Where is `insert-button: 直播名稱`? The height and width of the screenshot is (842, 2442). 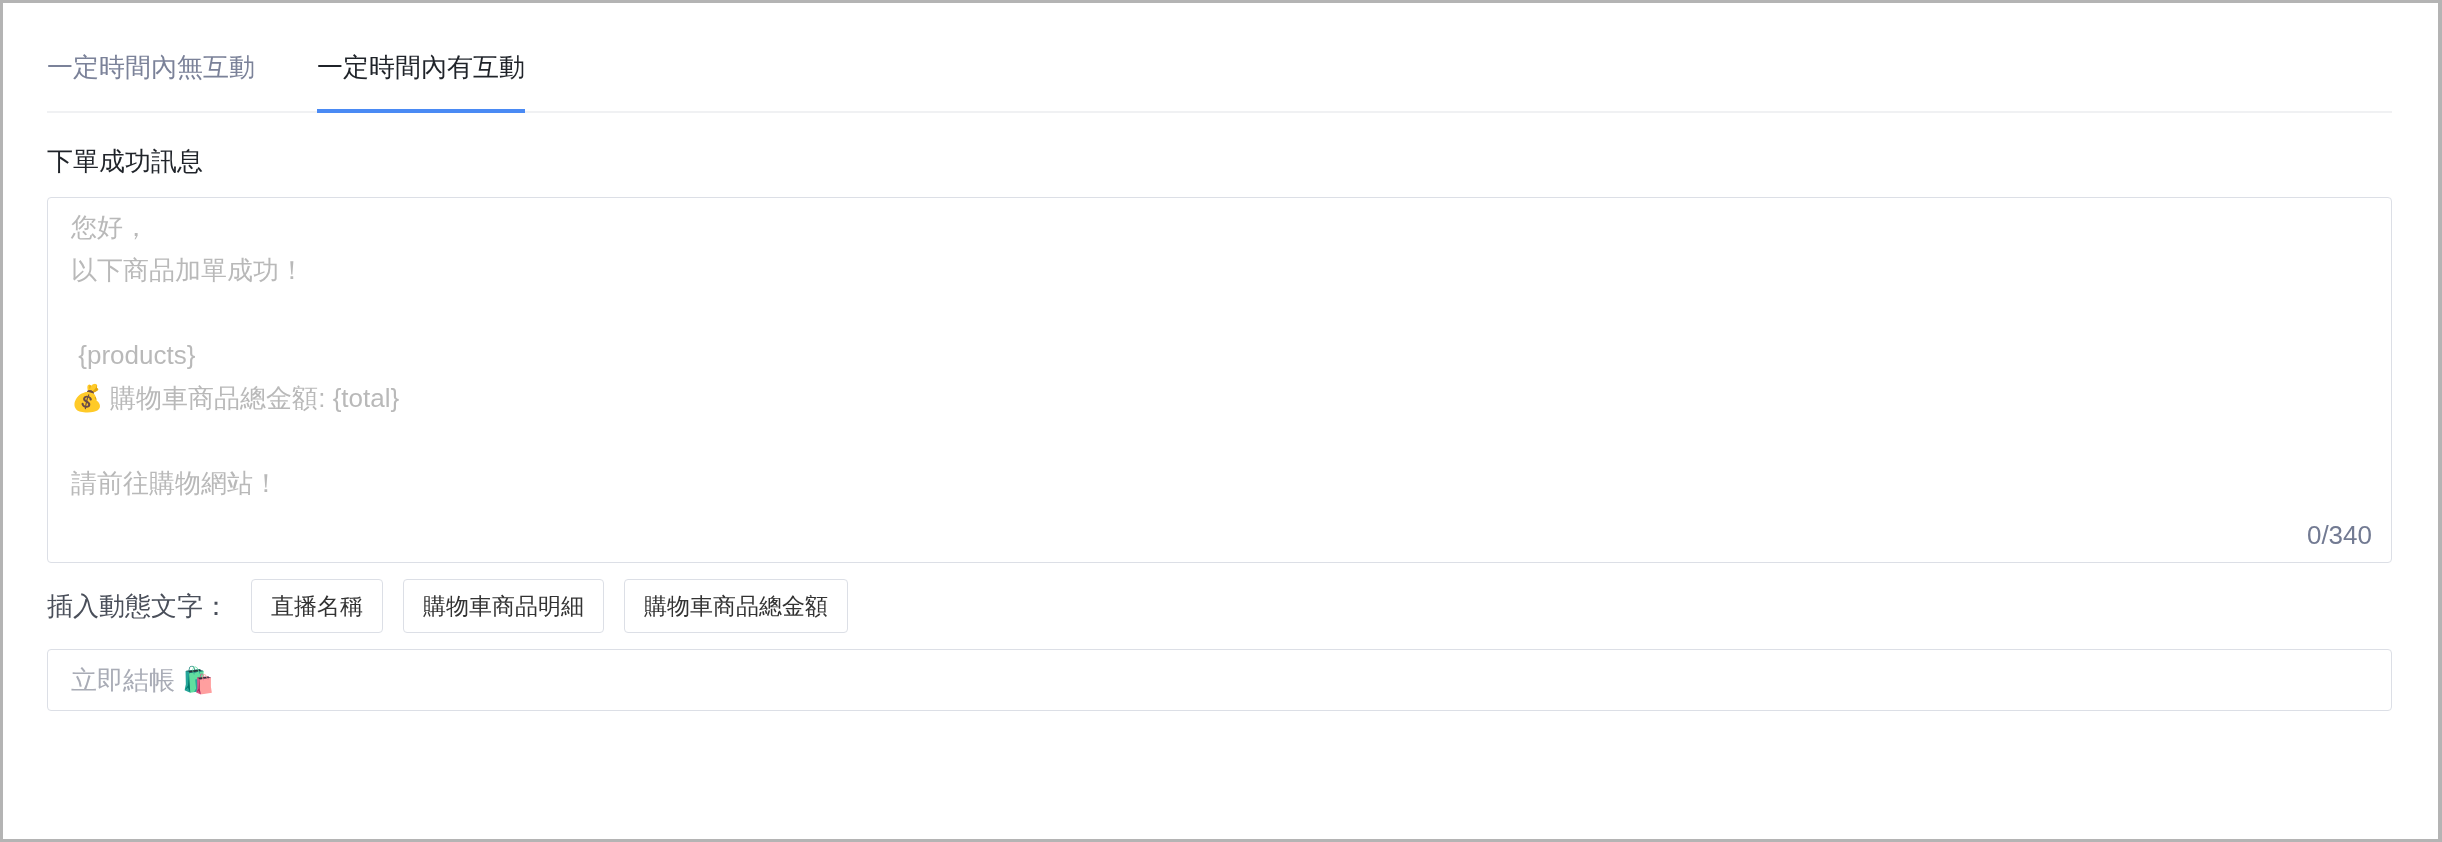
insert-button: 直播名稱 is located at coordinates (317, 606).